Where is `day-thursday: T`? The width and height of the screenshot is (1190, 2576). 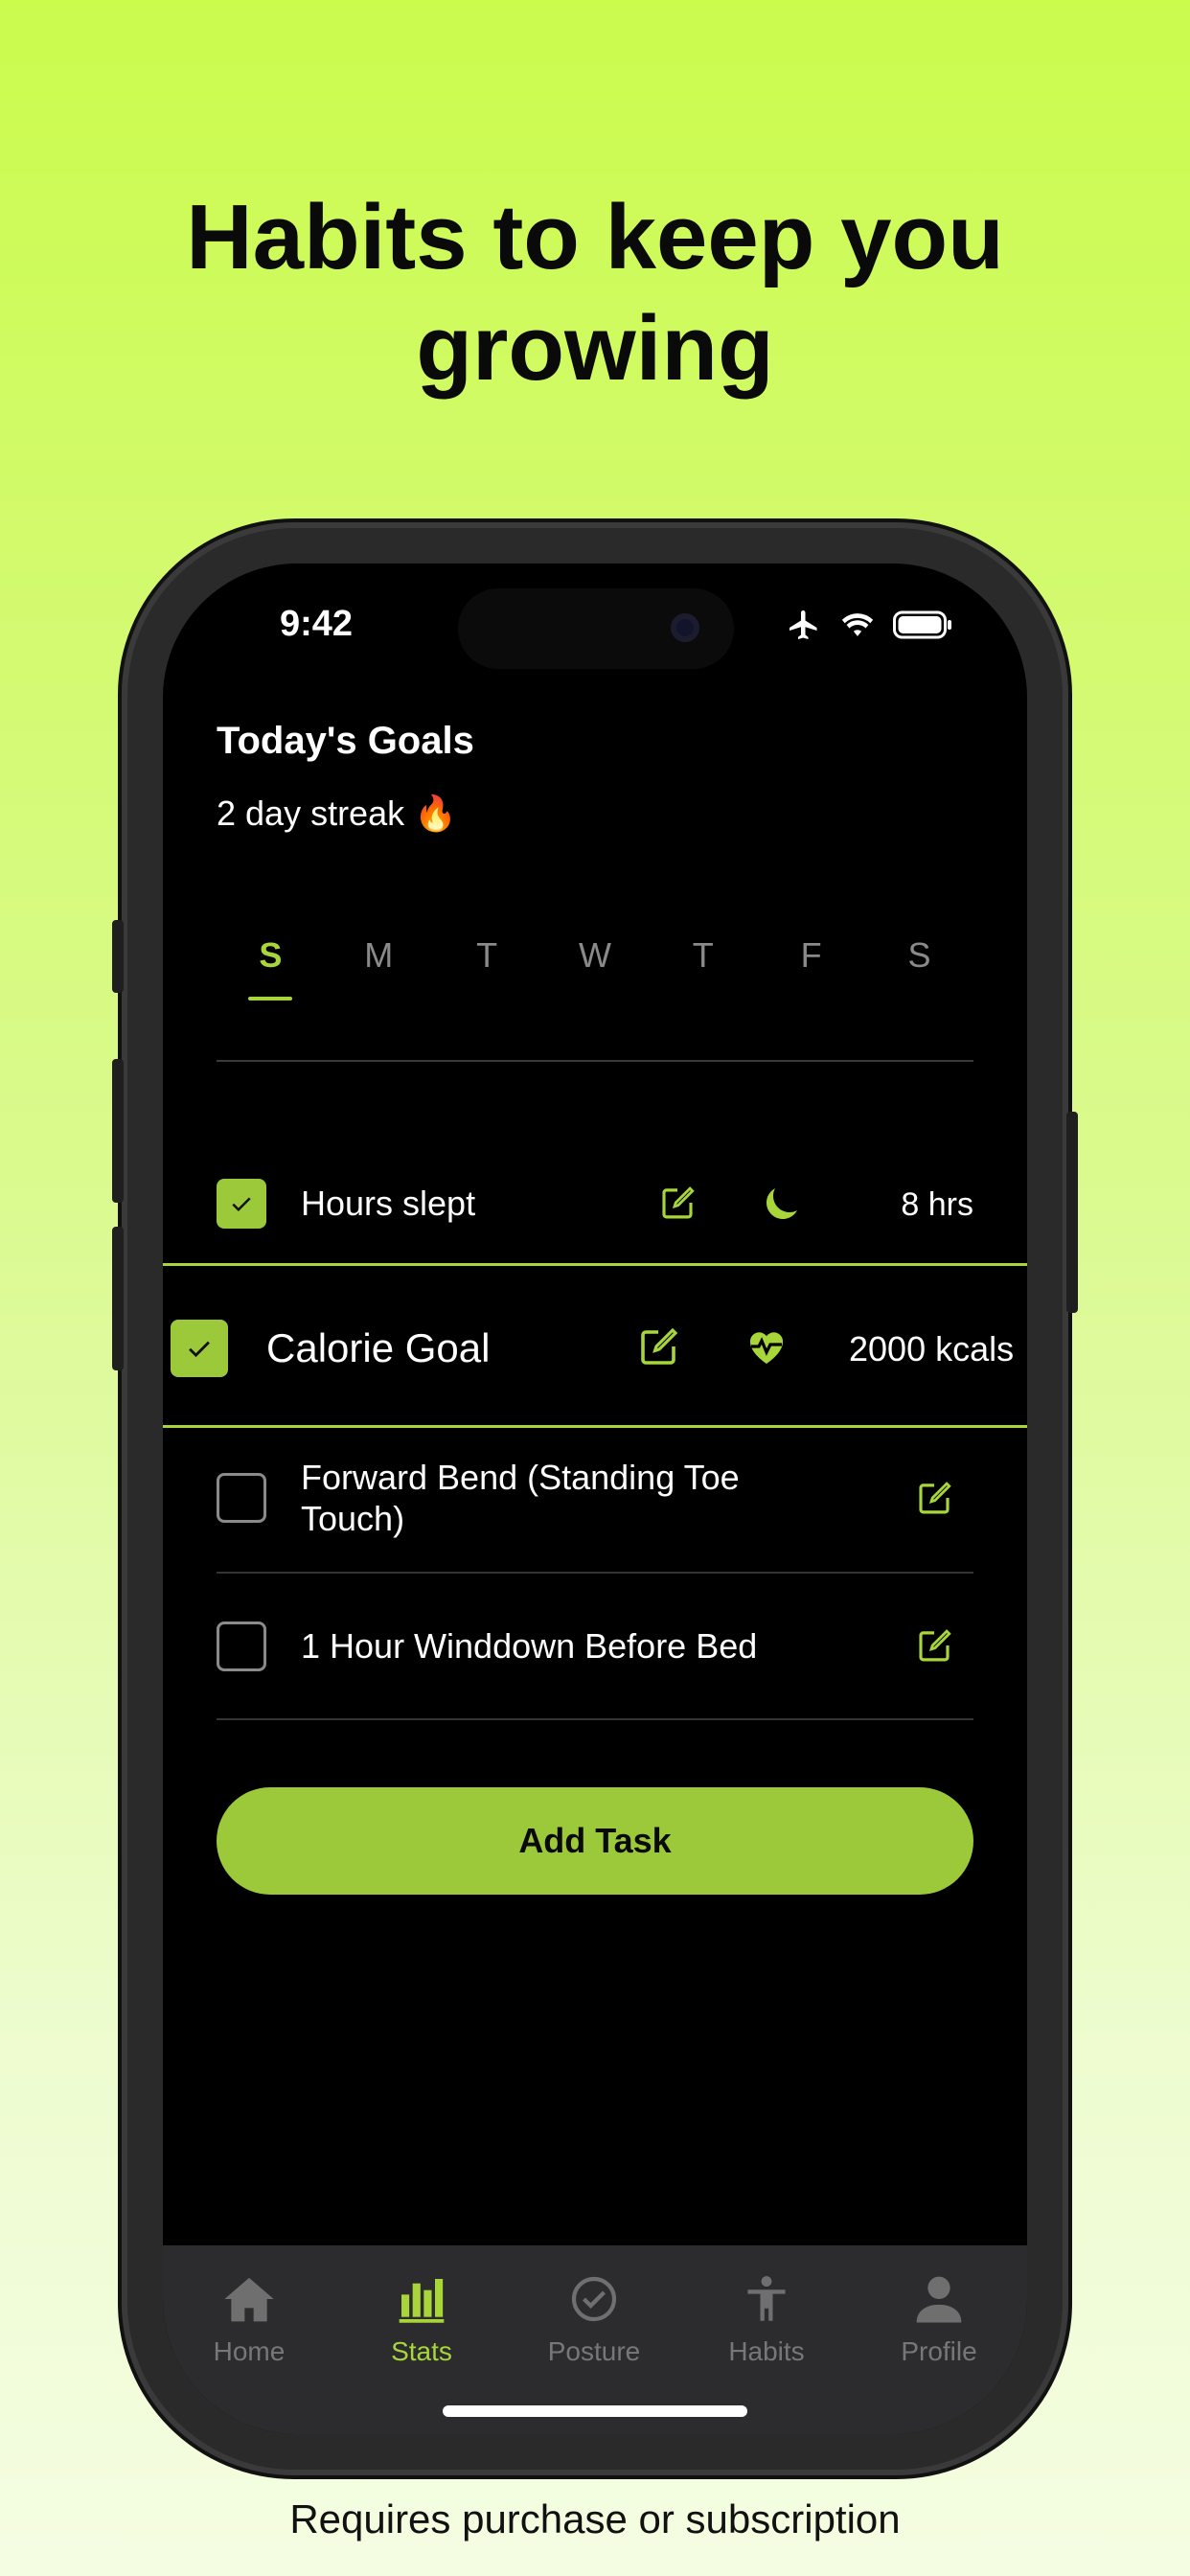
day-thursday: T is located at coordinates (703, 968).